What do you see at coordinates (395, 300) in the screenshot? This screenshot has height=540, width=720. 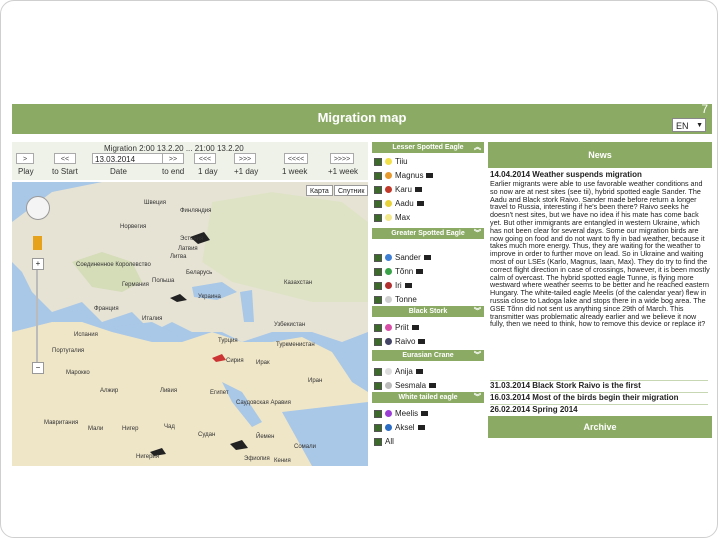 I see `bird-item: Tonne` at bounding box center [395, 300].